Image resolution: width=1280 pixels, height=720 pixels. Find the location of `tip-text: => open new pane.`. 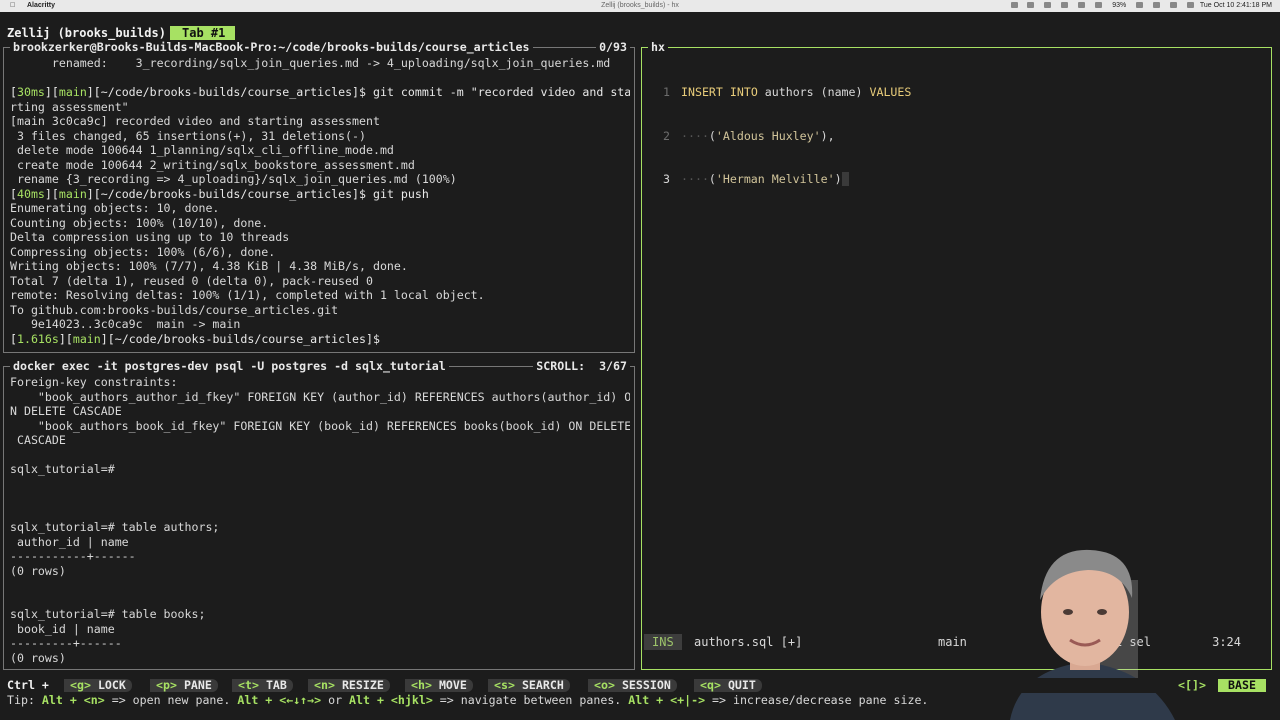

tip-text: => open new pane. is located at coordinates (171, 700).